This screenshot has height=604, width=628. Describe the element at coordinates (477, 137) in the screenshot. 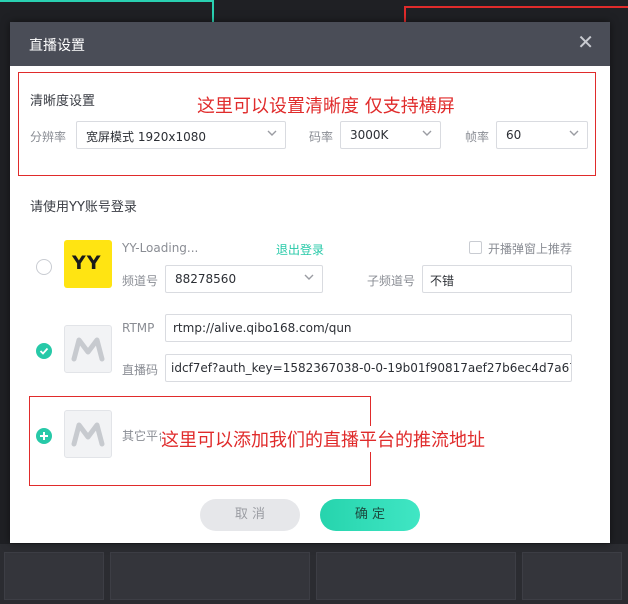

I see `framerate-label: 帧率` at that location.